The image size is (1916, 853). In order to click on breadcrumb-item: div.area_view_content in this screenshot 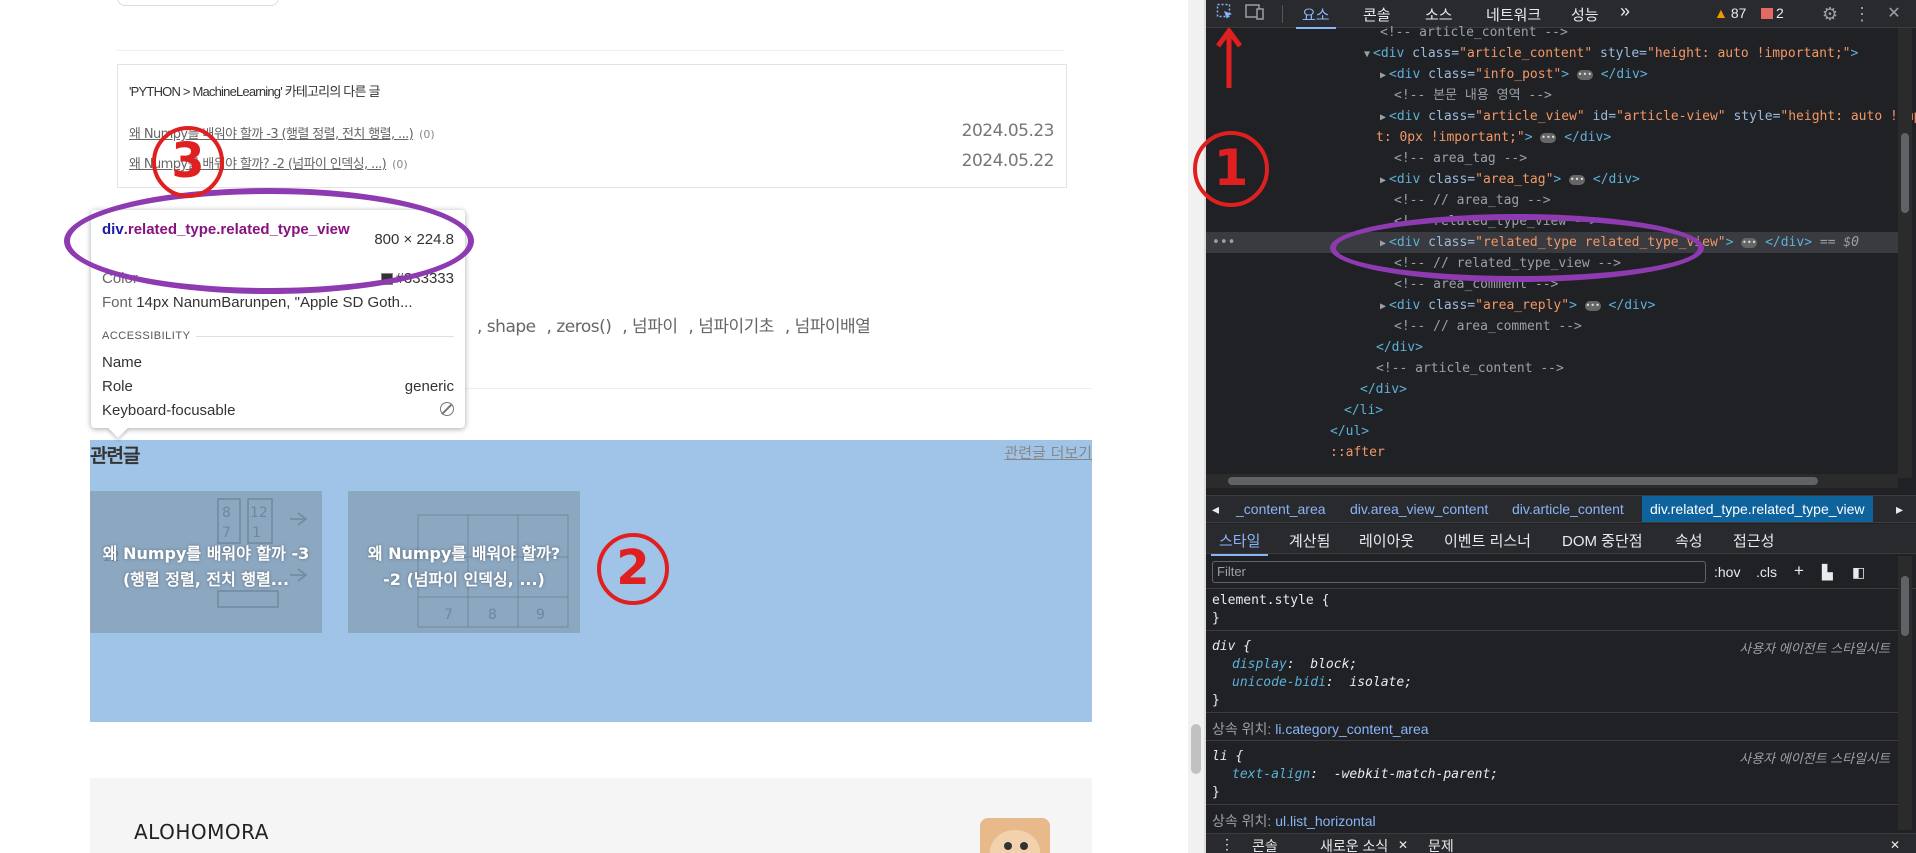, I will do `click(1419, 509)`.